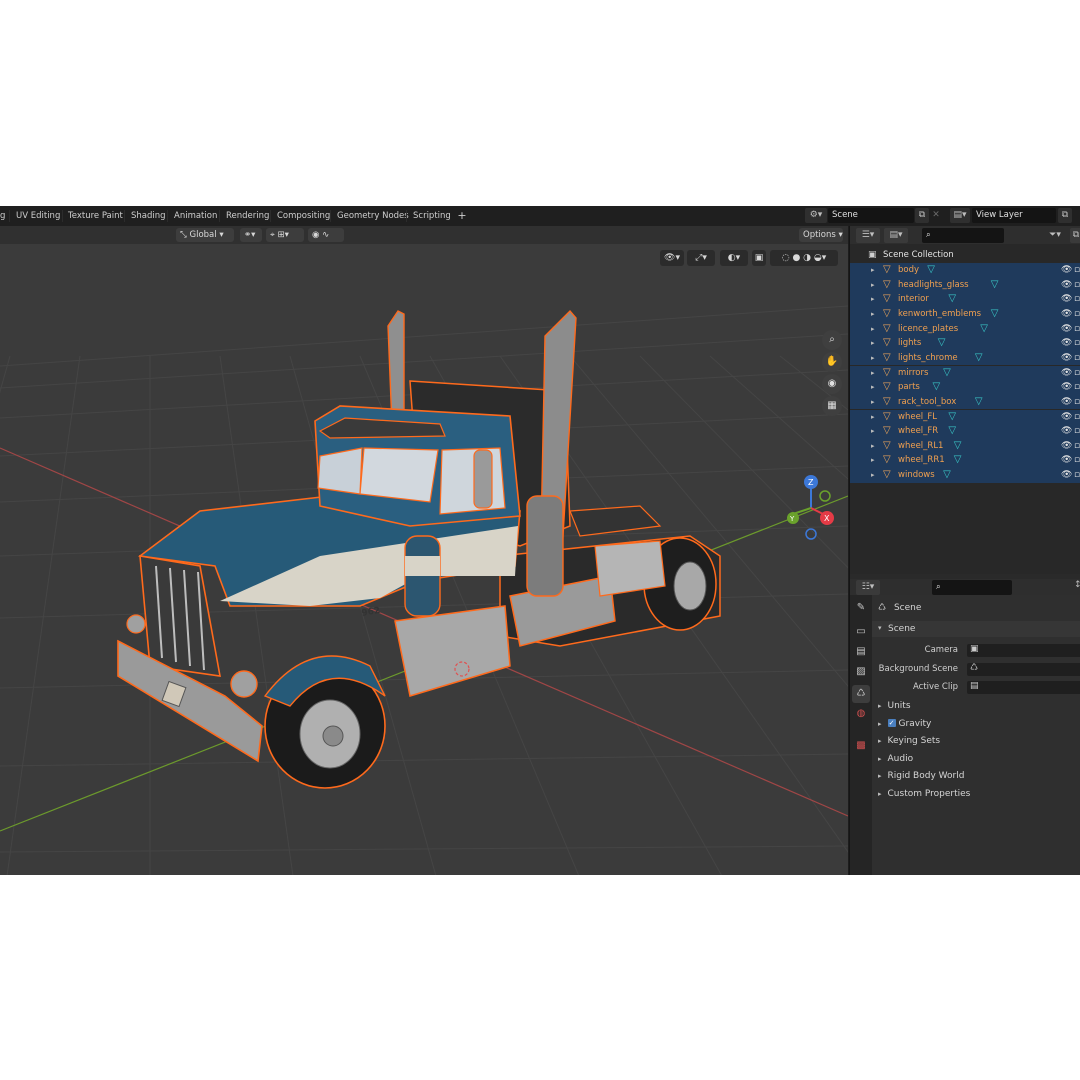  Describe the element at coordinates (918, 431) in the screenshot. I see `object-name: wheel_FR` at that location.